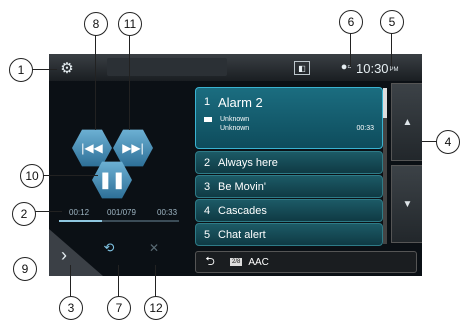 The width and height of the screenshot is (463, 320). I want to click on callout-10: 10, so click(32, 176).